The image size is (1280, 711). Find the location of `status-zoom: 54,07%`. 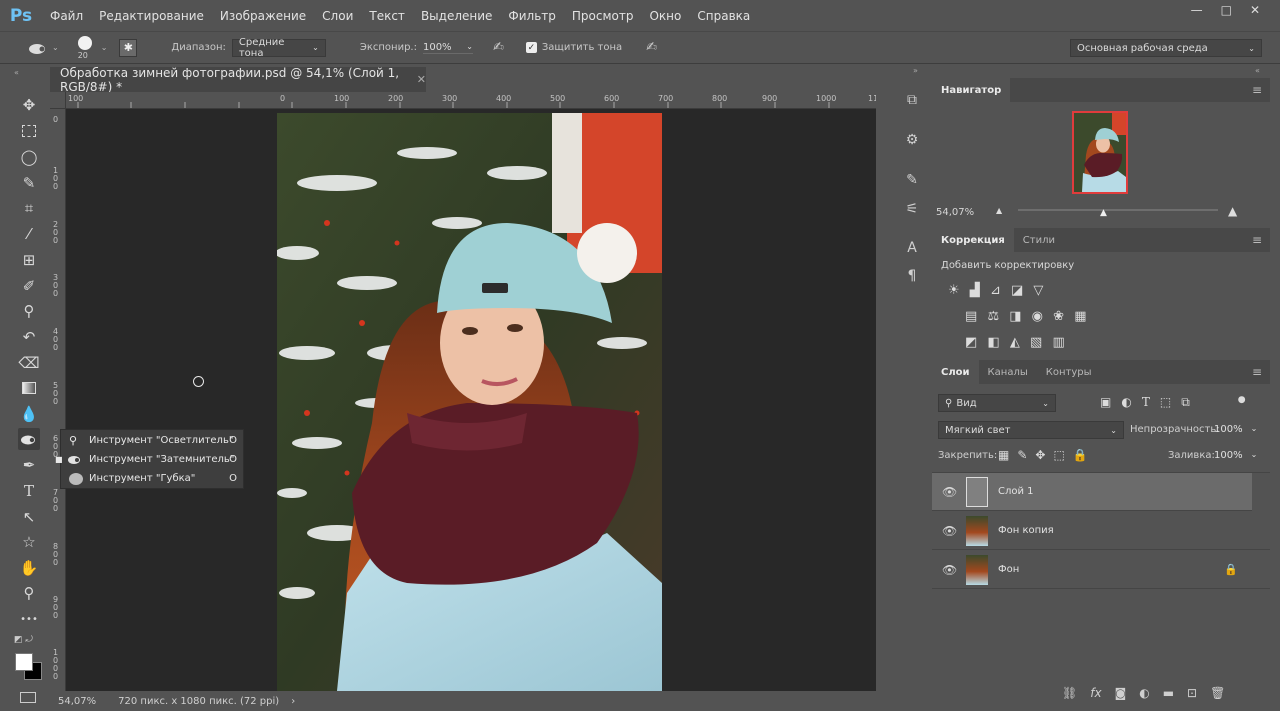

status-zoom: 54,07% is located at coordinates (77, 701).